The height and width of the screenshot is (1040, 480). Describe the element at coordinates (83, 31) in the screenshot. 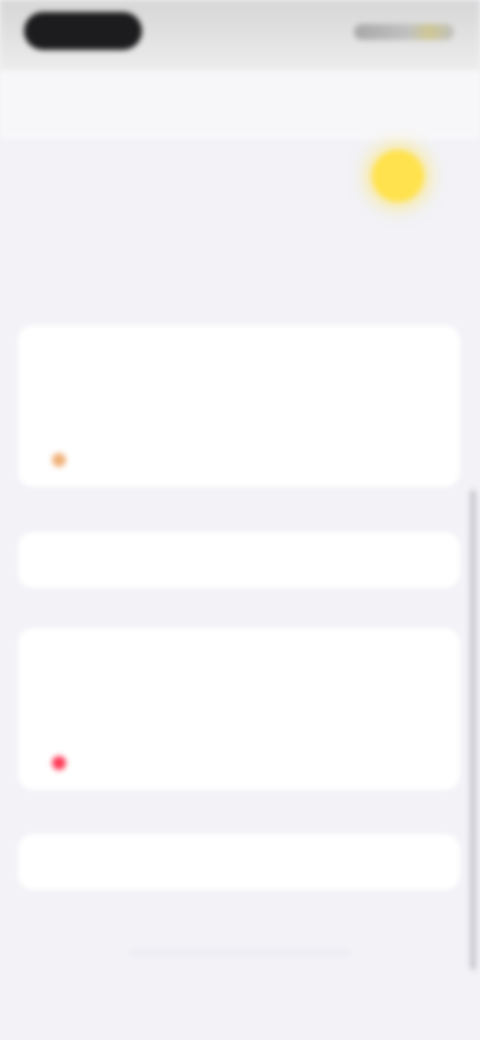

I see `dynamic-island` at that location.